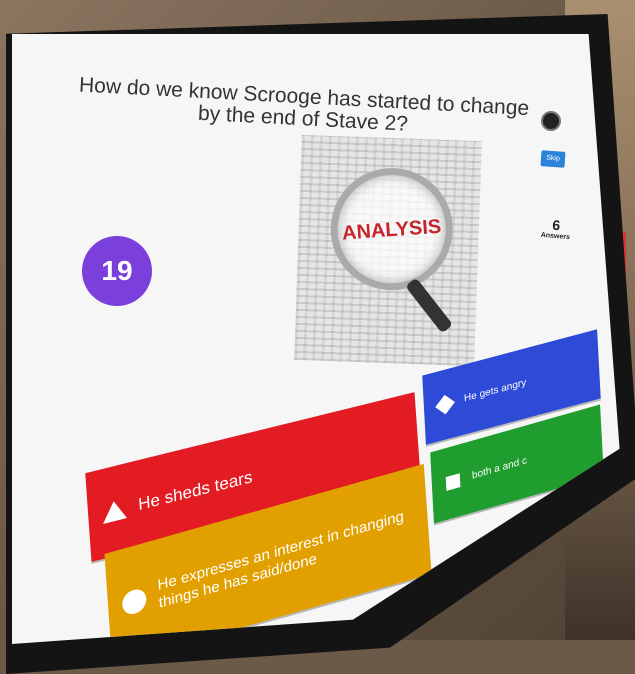 Image resolution: width=635 pixels, height=674 pixels. I want to click on analysis-word: ANALYSIS, so click(391, 230).